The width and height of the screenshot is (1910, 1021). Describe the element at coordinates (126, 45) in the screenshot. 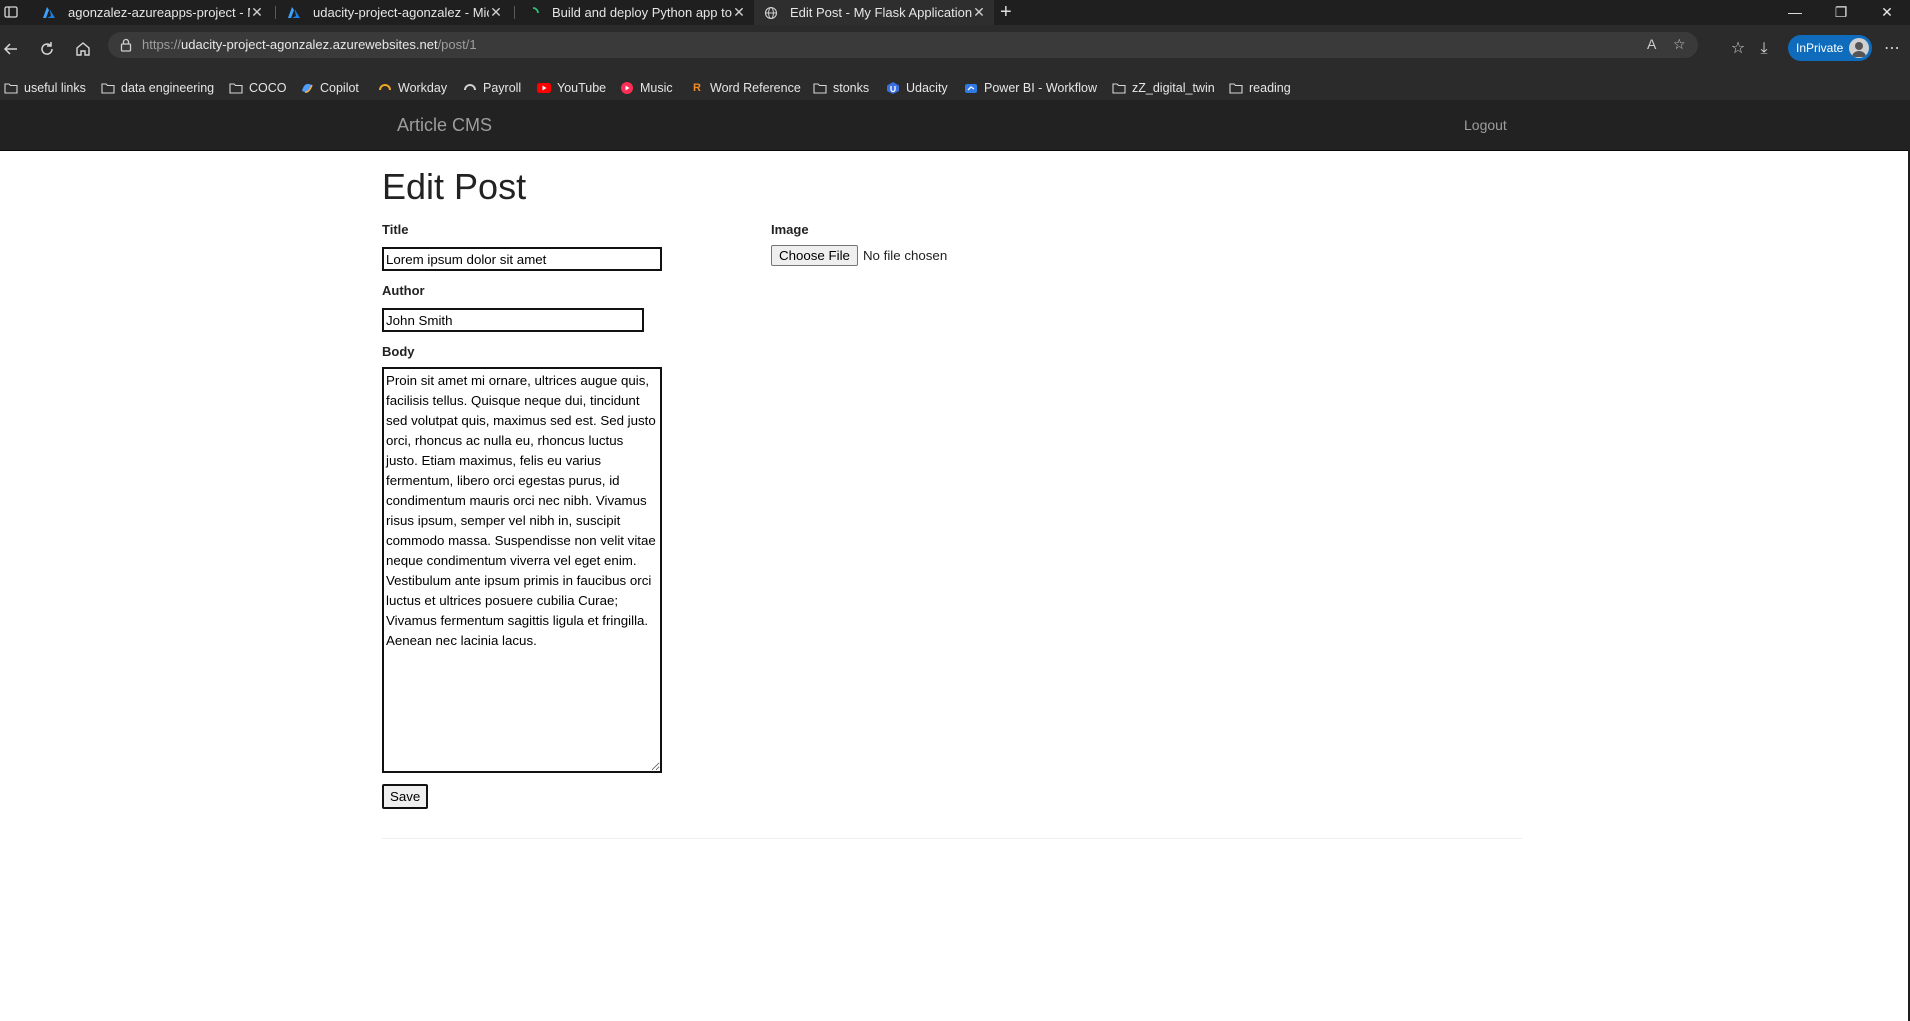

I see `lock-icon` at that location.